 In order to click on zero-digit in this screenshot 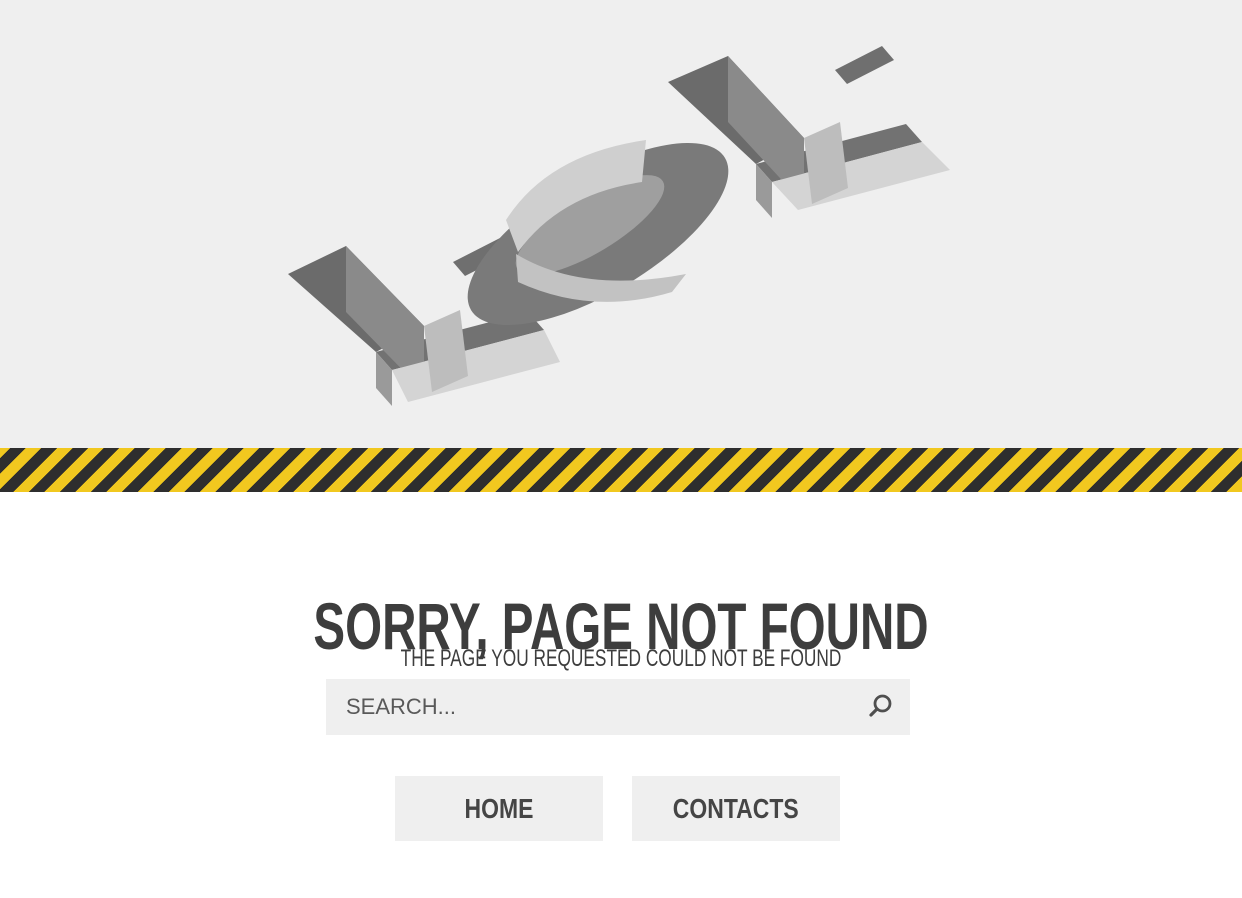, I will do `click(598, 233)`.